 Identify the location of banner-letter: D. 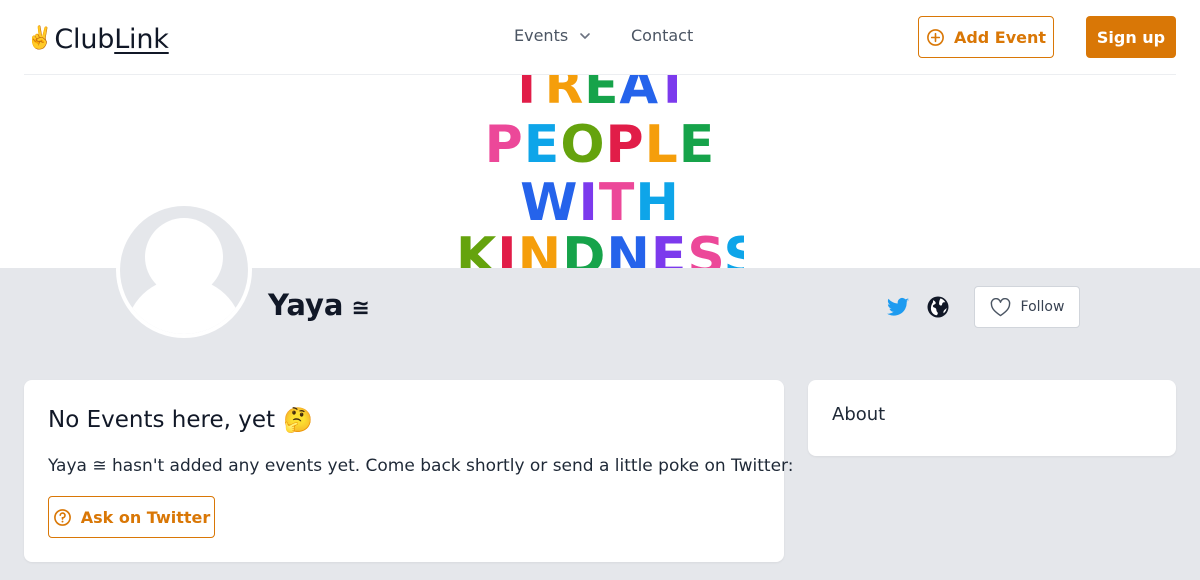
(584, 247).